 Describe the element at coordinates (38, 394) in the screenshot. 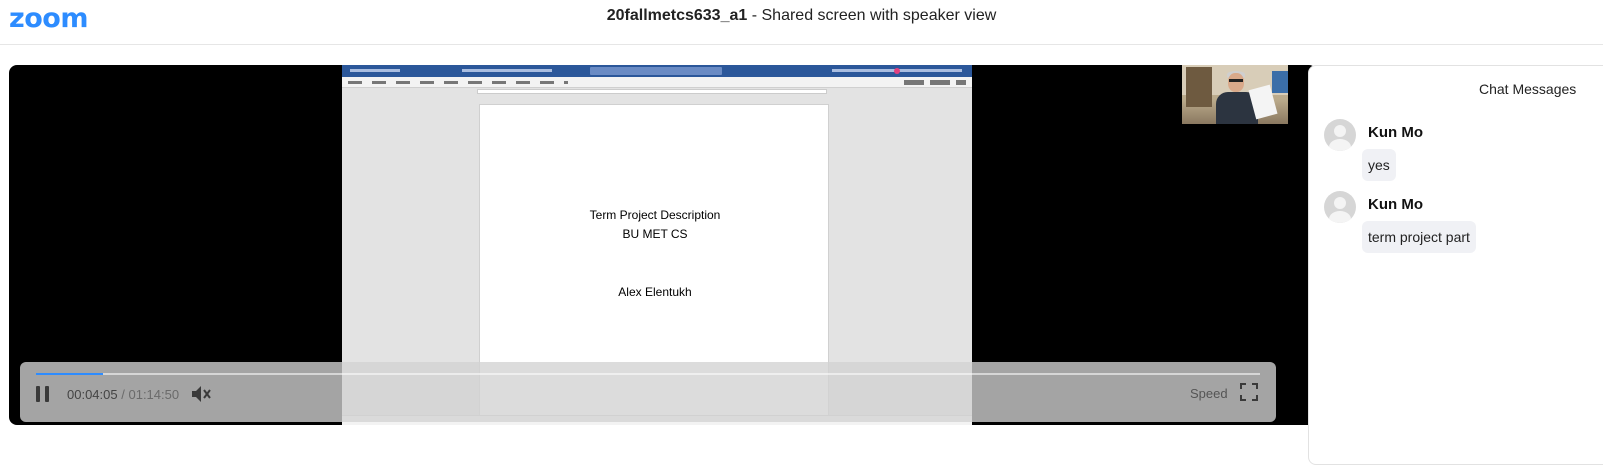

I see `pause-icon-bar-left` at that location.